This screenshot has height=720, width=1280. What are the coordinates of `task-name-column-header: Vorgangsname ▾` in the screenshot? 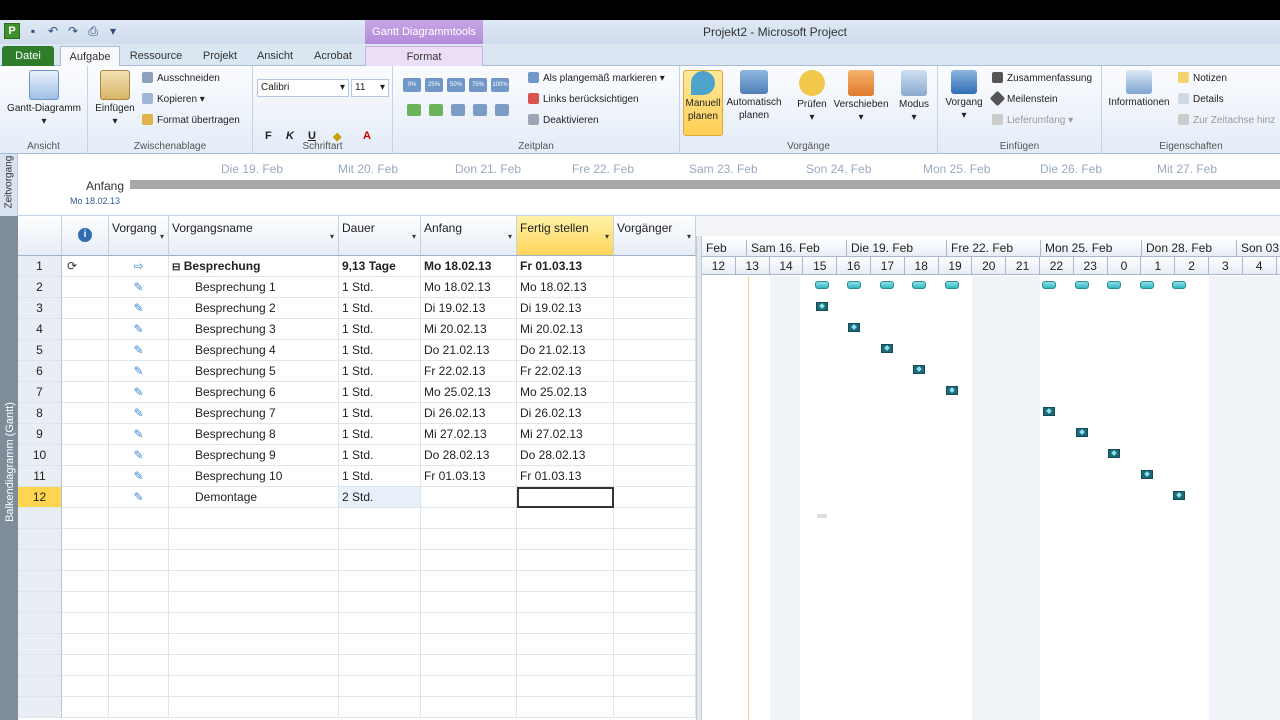 It's located at (254, 236).